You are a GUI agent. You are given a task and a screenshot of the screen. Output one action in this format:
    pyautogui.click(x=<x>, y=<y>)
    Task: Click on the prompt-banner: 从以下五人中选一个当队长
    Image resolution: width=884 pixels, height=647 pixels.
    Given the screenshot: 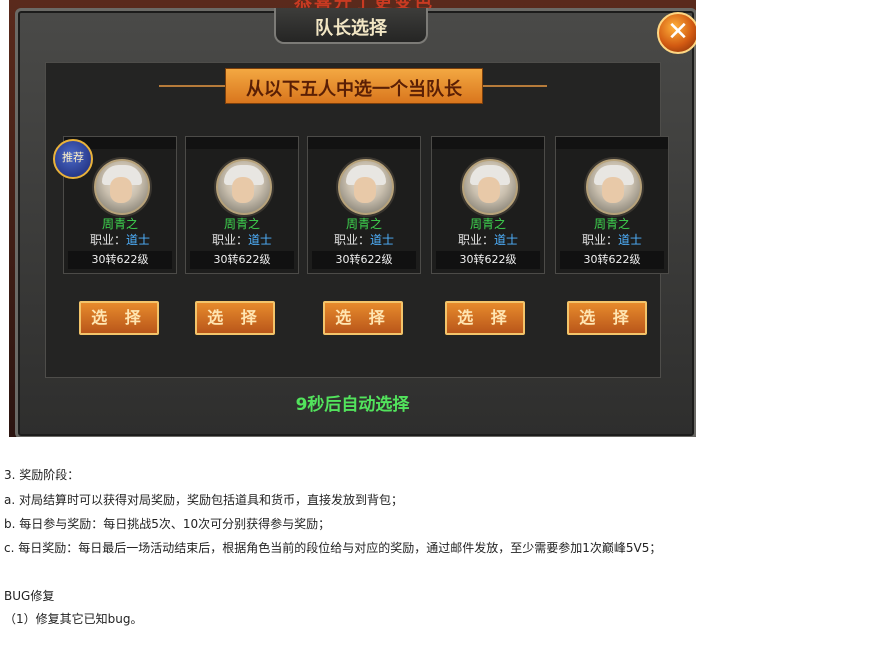 What is the action you would take?
    pyautogui.click(x=354, y=86)
    